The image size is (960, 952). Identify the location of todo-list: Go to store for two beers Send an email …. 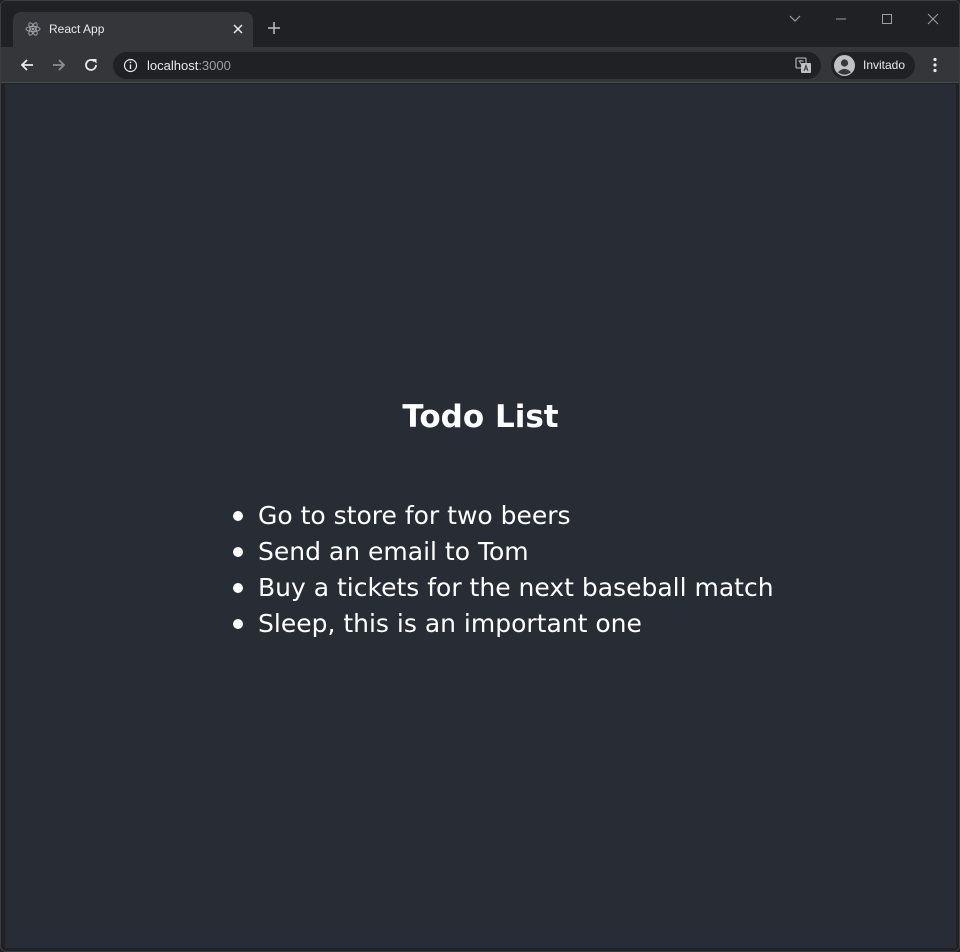
(502, 570).